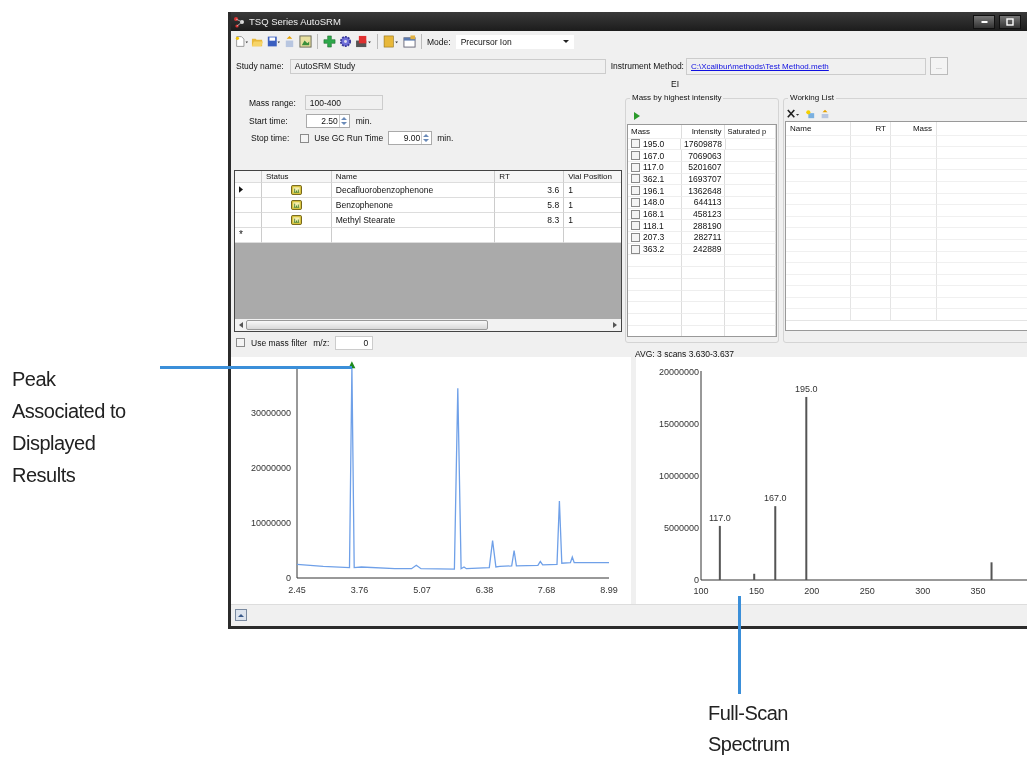 This screenshot has height=758, width=1027. What do you see at coordinates (413, 220) in the screenshot?
I see `compound-name-cell: Methyl Stearate` at bounding box center [413, 220].